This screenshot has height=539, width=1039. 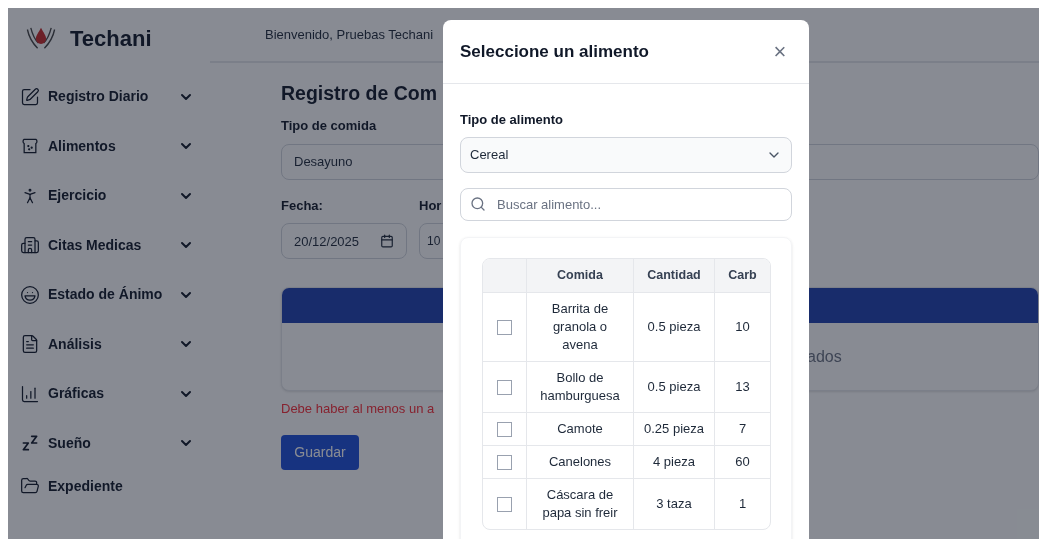 I want to click on table-cell: Barrita de granola o avena, so click(x=579, y=326).